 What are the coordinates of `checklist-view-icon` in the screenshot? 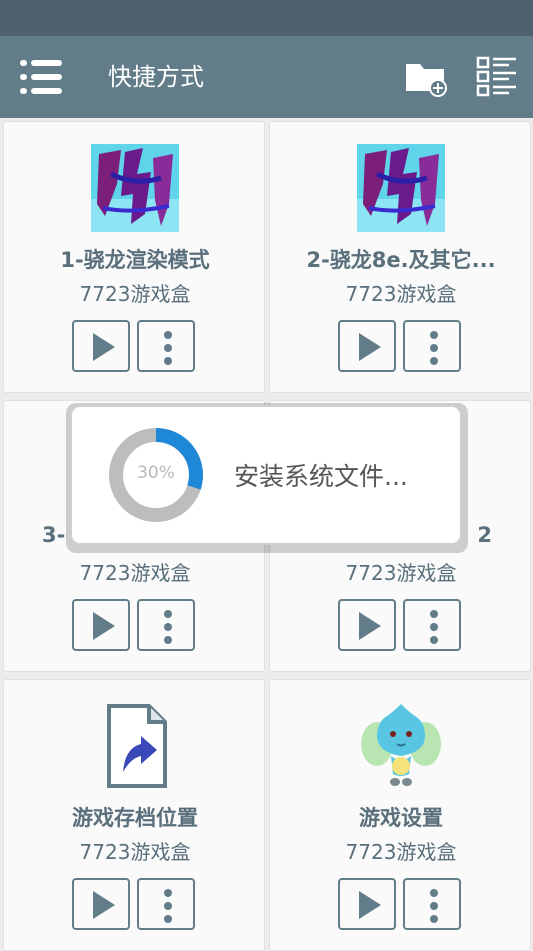 It's located at (497, 77).